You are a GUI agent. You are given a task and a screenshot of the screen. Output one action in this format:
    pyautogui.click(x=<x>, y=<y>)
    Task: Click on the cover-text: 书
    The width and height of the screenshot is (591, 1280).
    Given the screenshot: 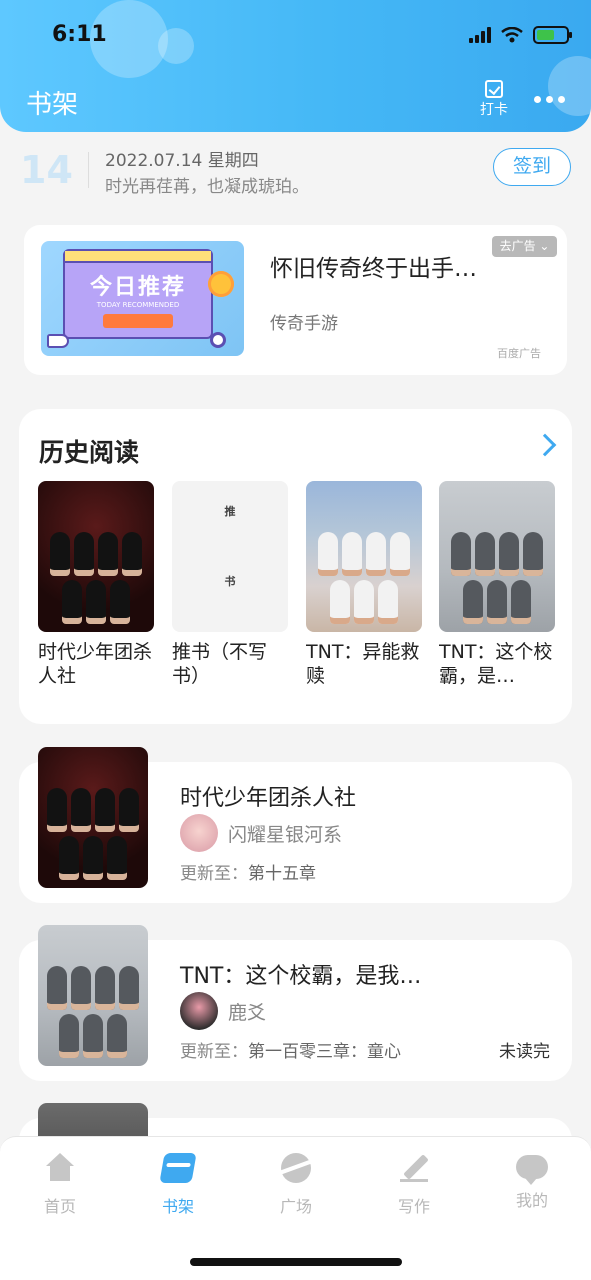 What is the action you would take?
    pyautogui.click(x=230, y=581)
    